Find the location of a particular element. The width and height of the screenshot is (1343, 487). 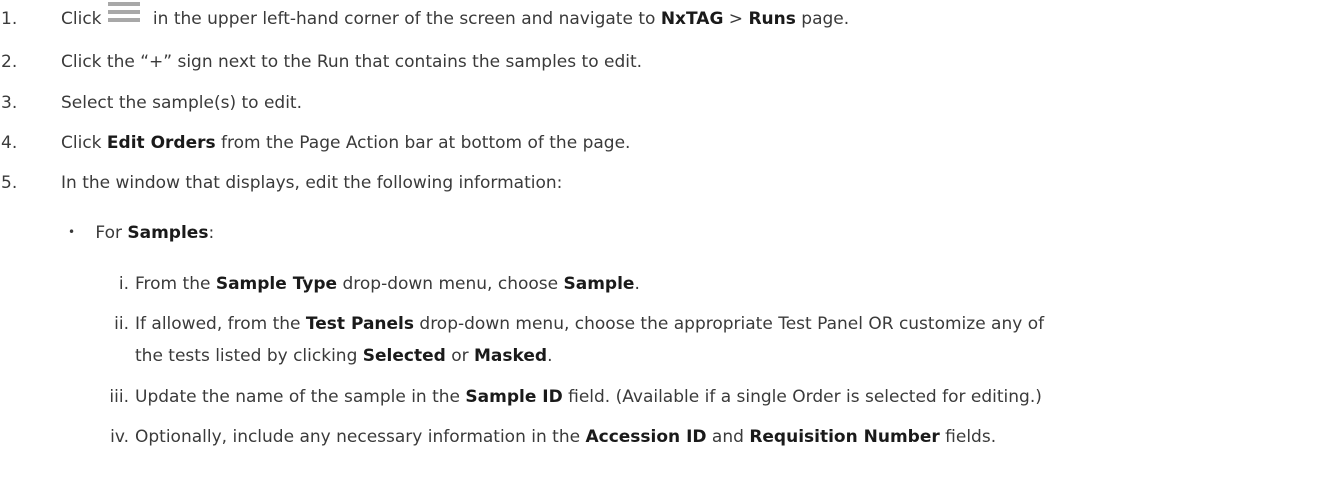

substep-text: drop-down menu, choose is located at coordinates (450, 284).